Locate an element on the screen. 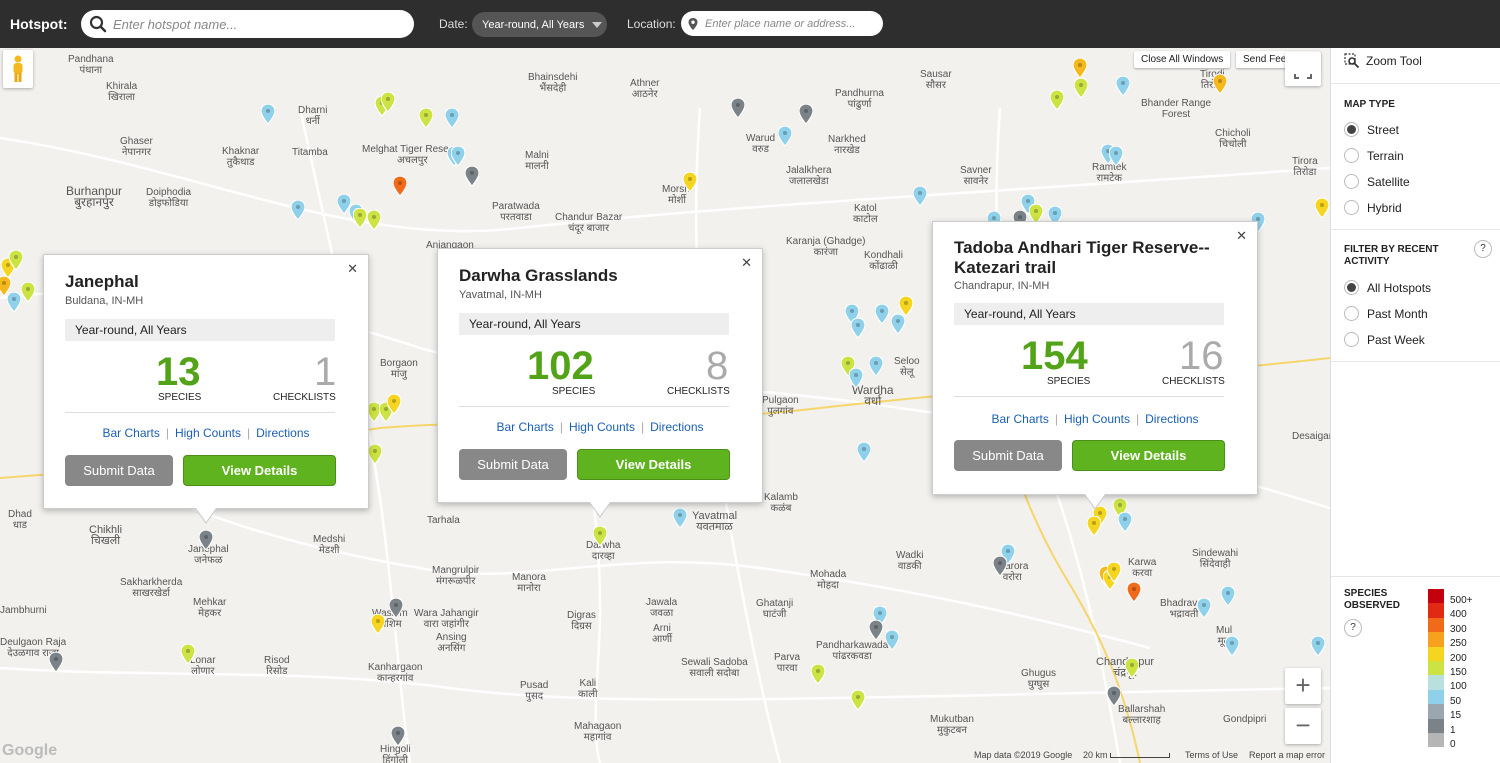 The height and width of the screenshot is (763, 1500). street-view-pegman is located at coordinates (18, 69).